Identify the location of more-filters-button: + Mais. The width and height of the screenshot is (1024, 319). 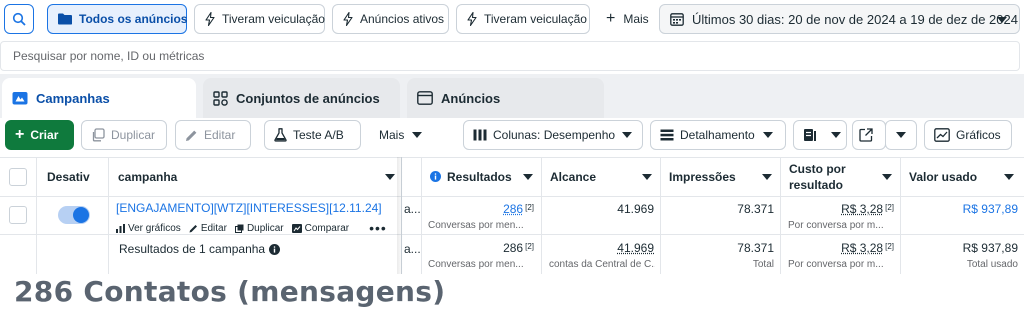
(627, 19).